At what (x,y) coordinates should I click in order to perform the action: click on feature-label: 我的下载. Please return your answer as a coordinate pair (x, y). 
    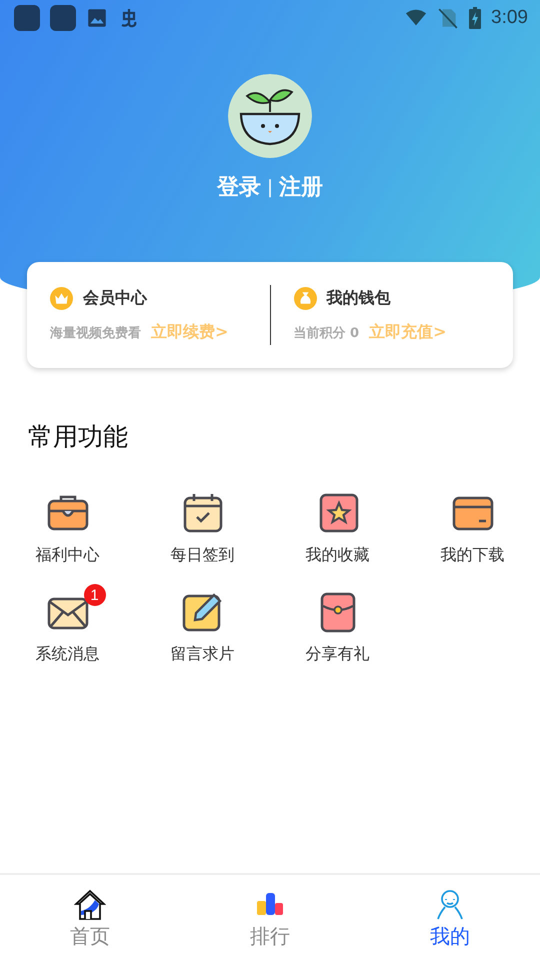
    Looking at the image, I should click on (472, 555).